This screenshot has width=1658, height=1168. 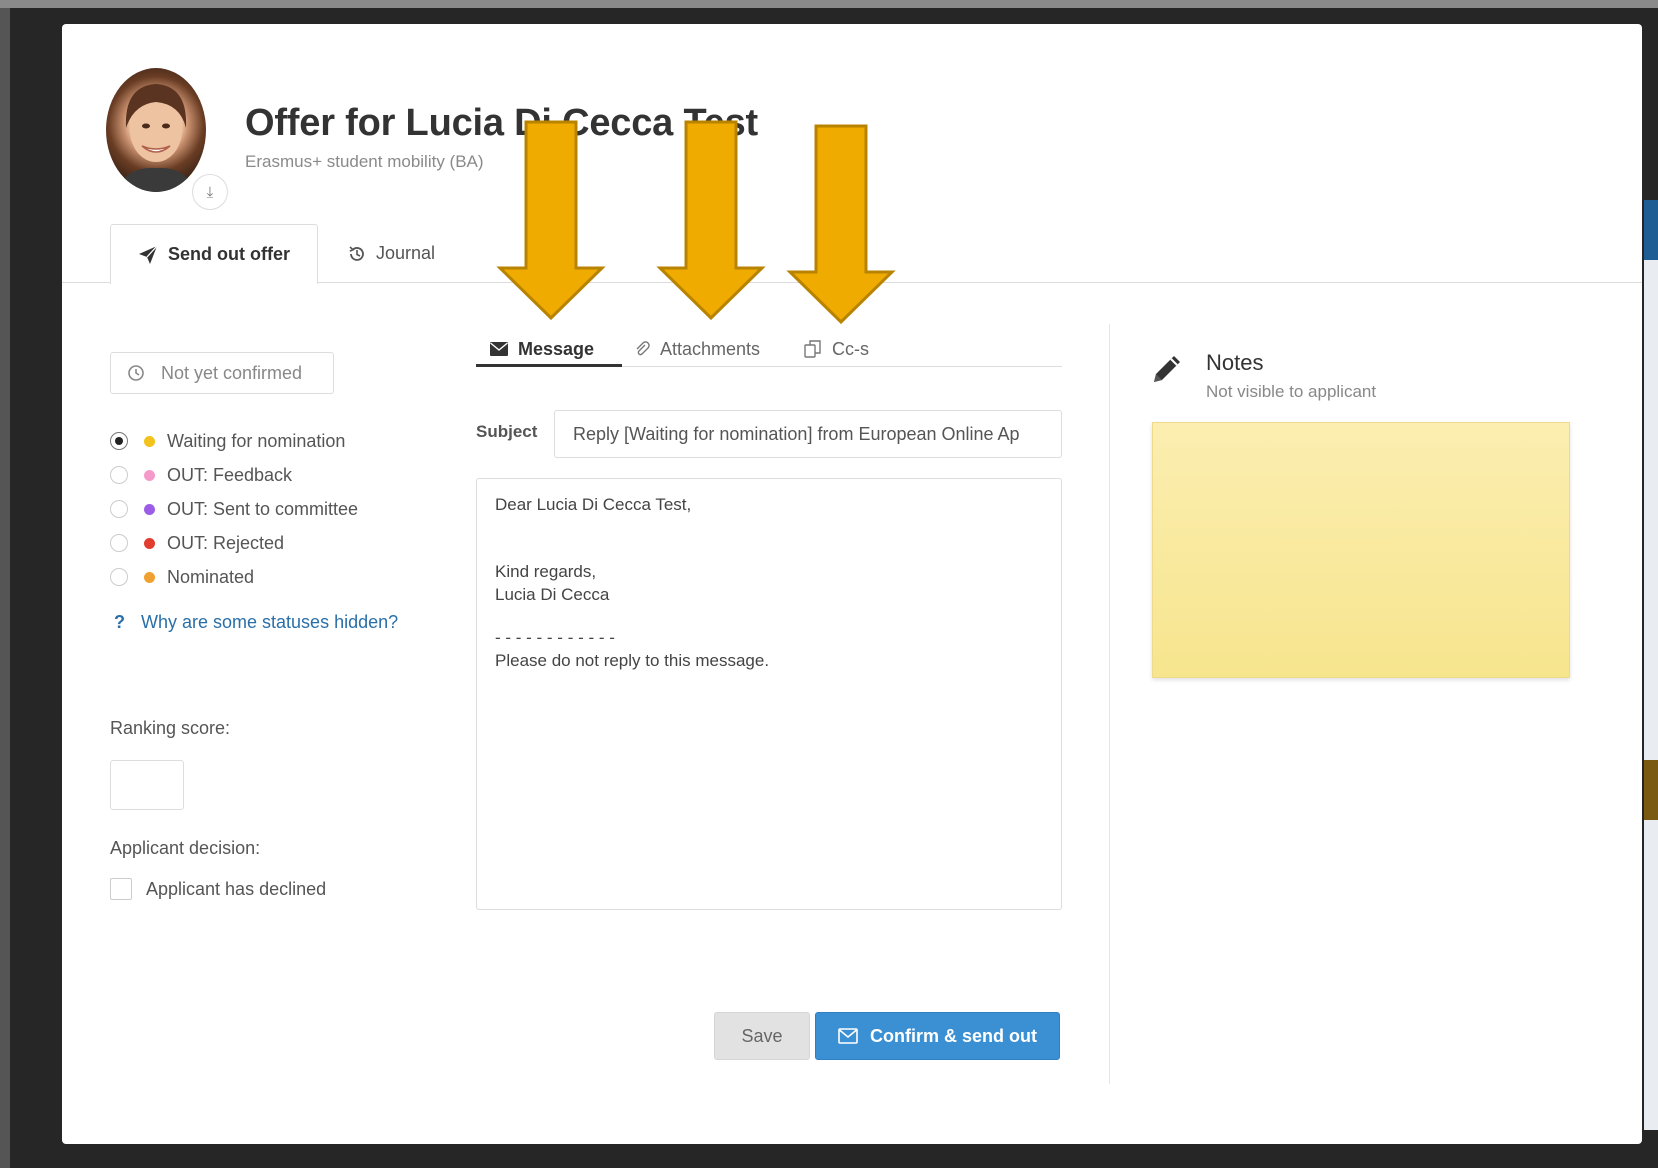 What do you see at coordinates (229, 254) in the screenshot?
I see `tab-send-out-offer-label: Send out offer` at bounding box center [229, 254].